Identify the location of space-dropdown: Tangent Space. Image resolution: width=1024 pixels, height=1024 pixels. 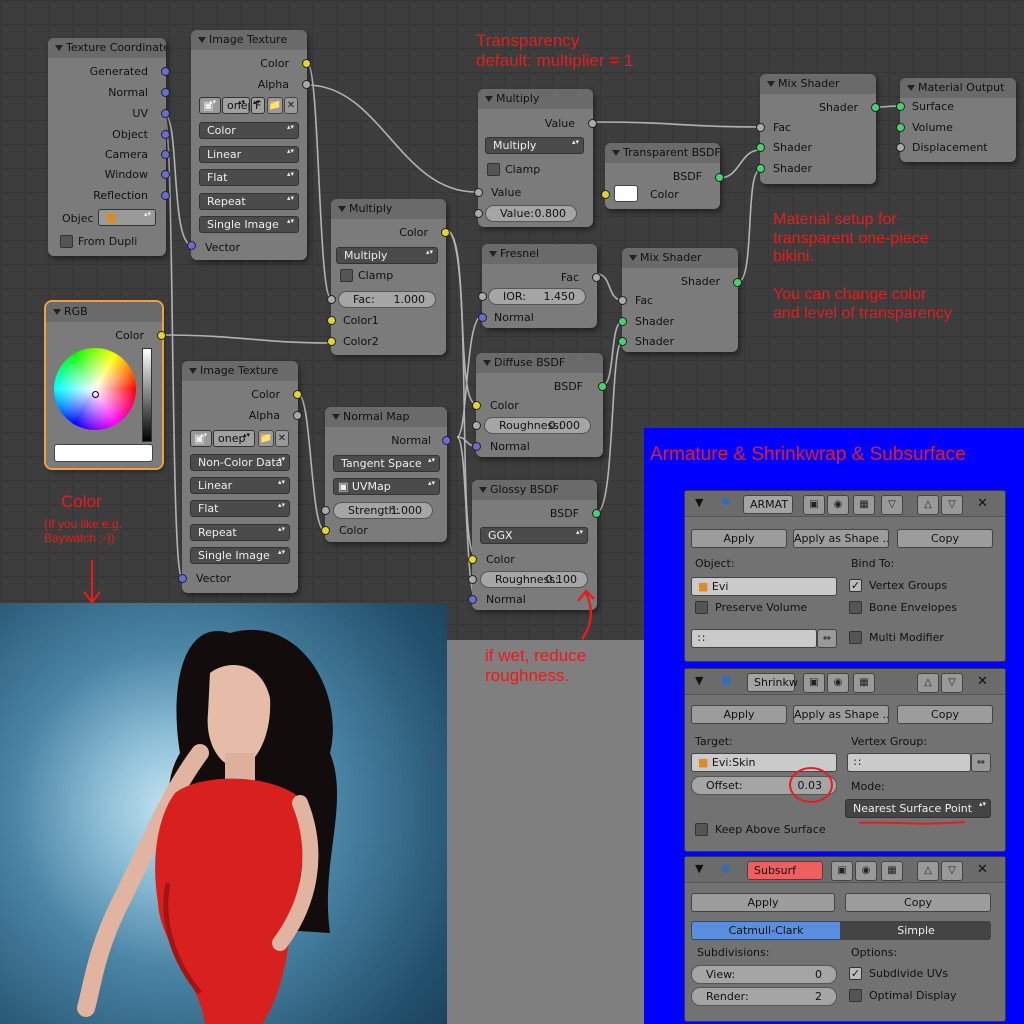
(386, 463).